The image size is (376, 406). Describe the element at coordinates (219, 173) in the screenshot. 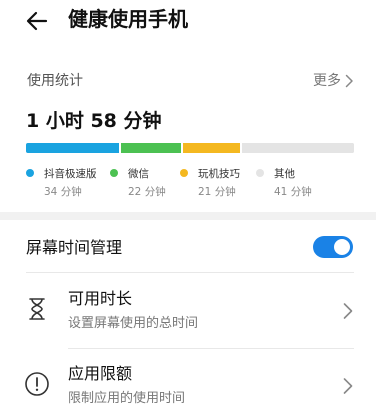

I see `legend-app-name: 玩机技巧` at that location.